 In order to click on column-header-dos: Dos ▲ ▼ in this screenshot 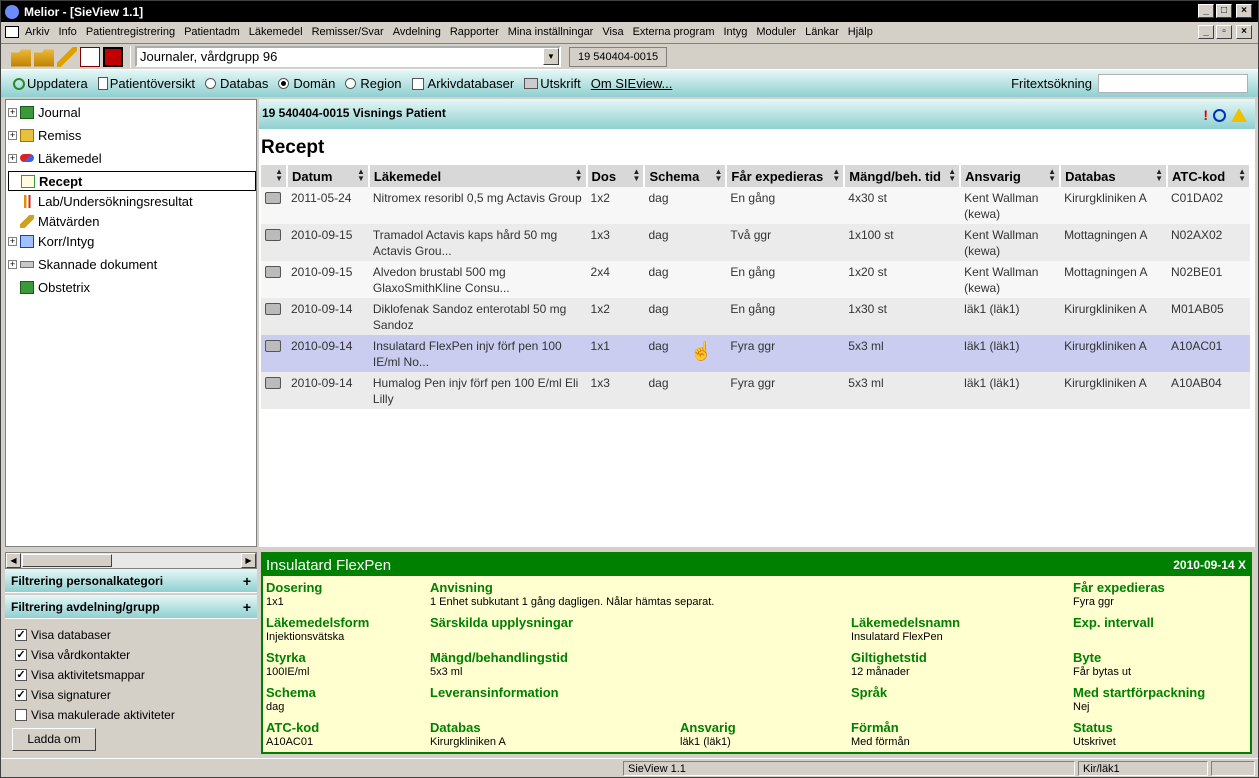, I will do `click(616, 176)`.